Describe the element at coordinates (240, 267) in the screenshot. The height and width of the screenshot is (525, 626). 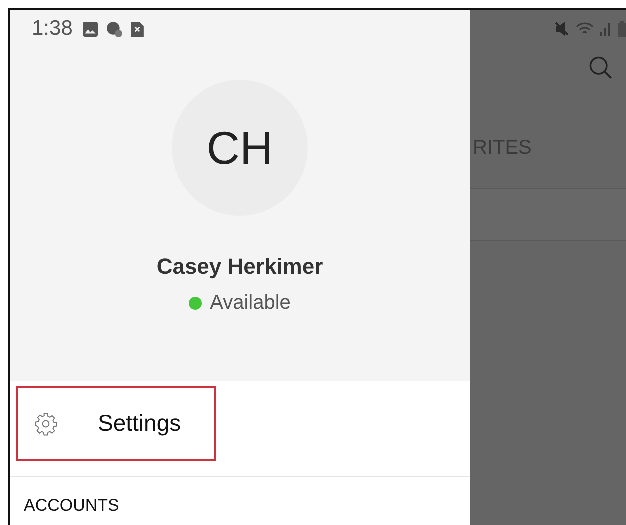
I see `user-name: Casey Herkimer` at that location.